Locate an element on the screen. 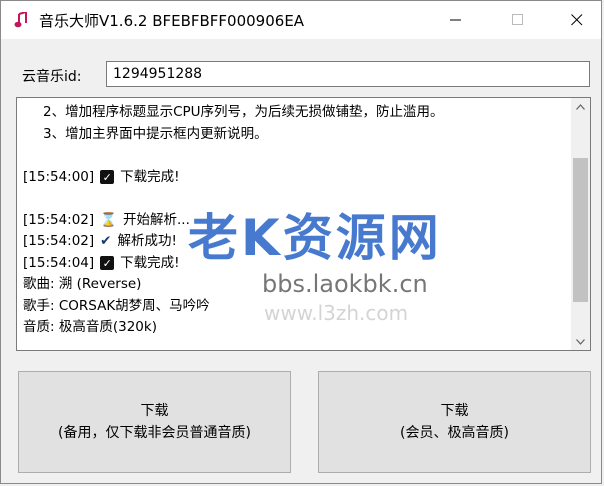 This screenshot has width=604, height=486. log-text: 2、增加程序标题显示CPU序列号，为后续无损做铺垫，防止滥用。 is located at coordinates (243, 112).